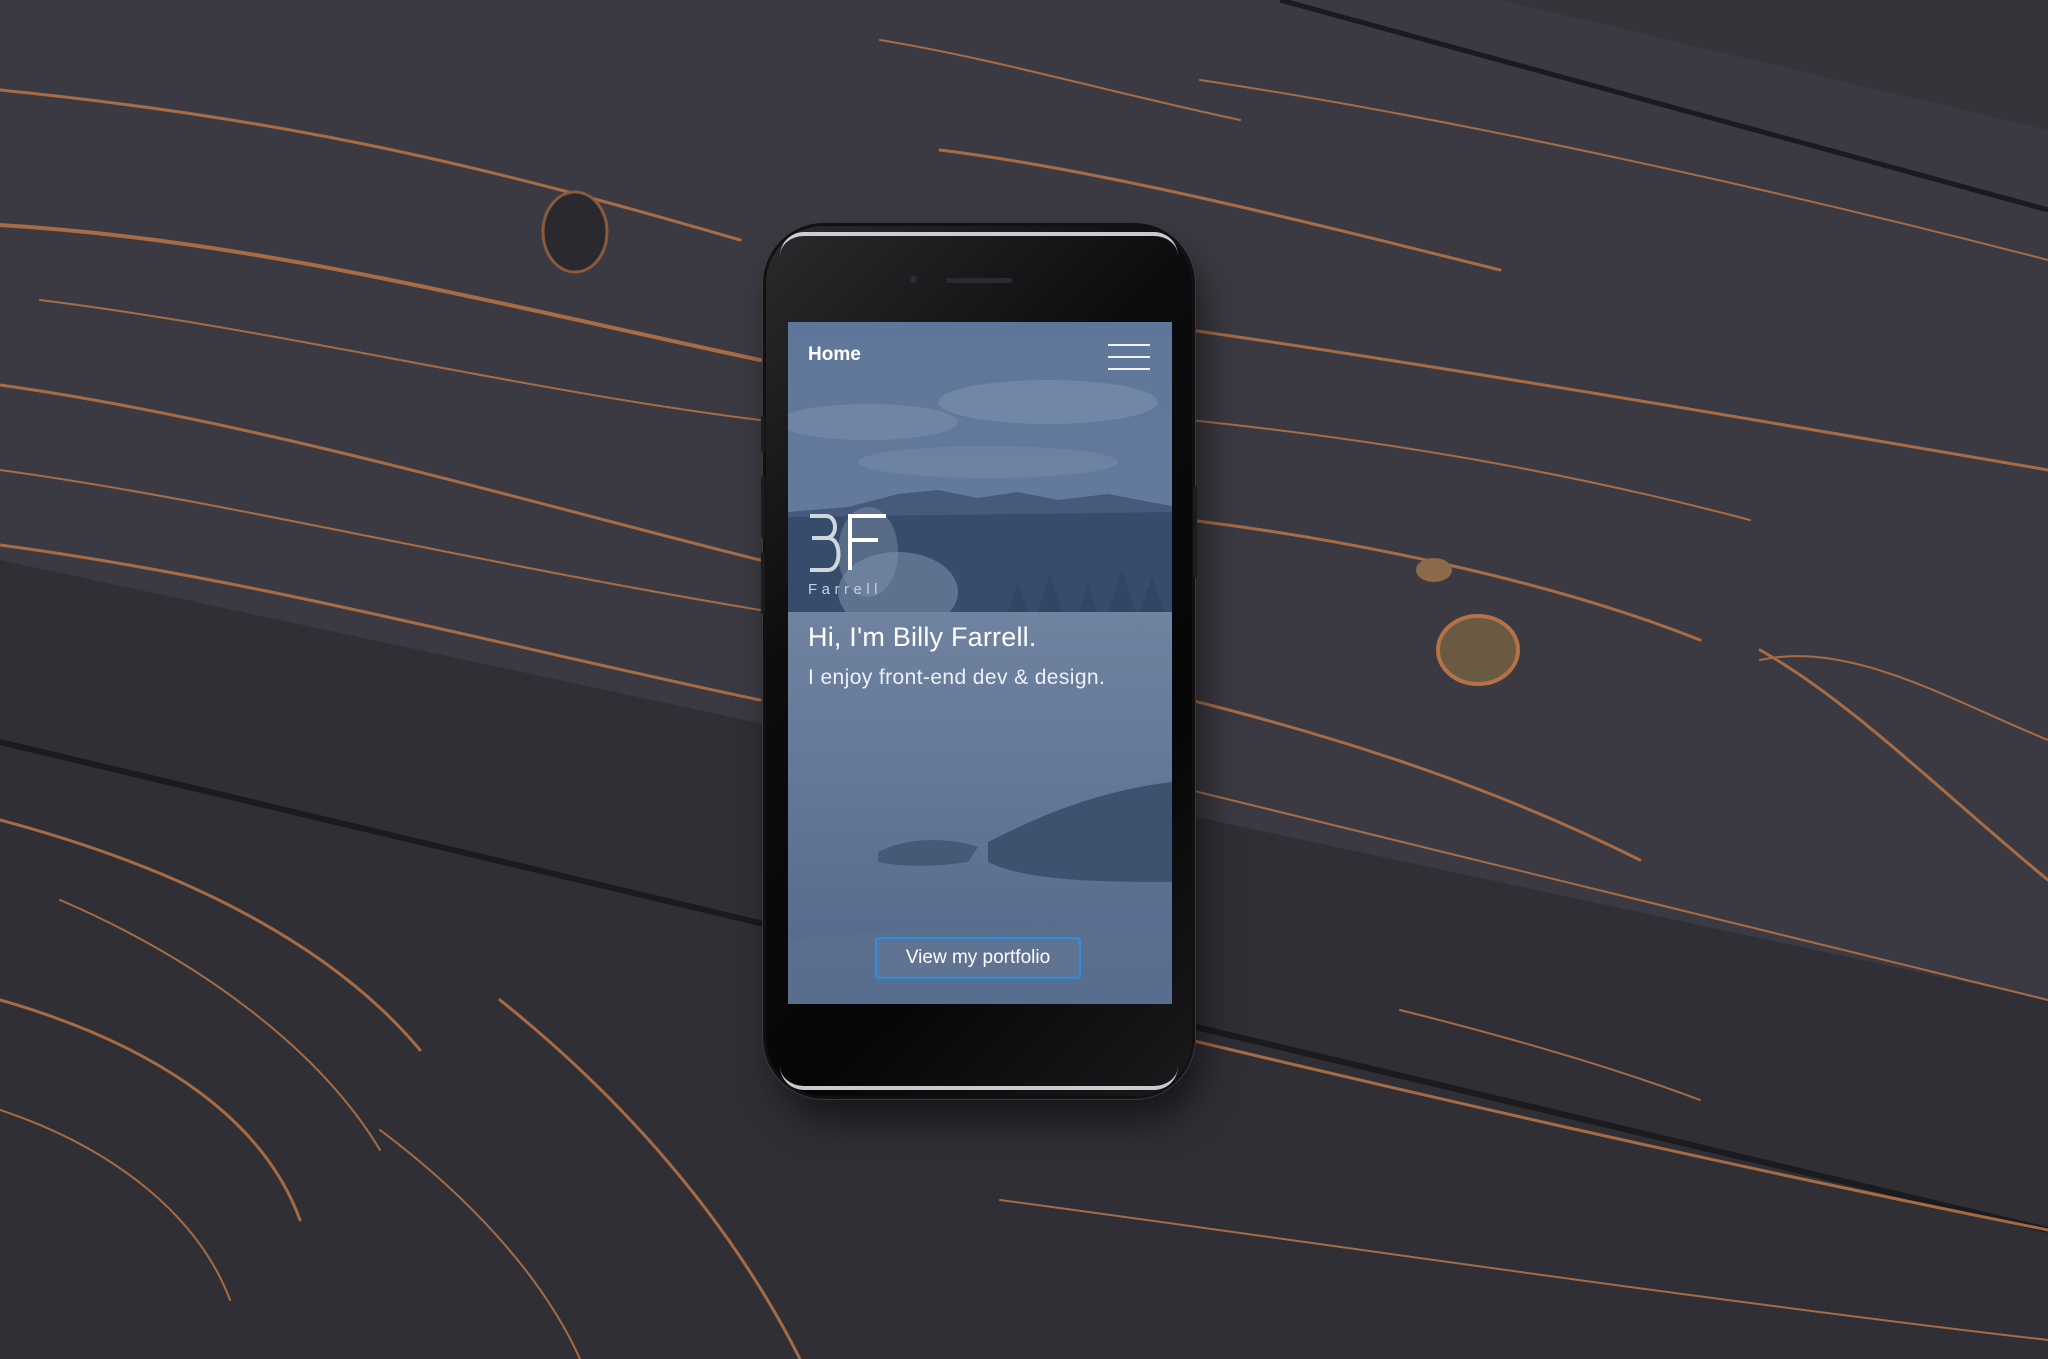 The width and height of the screenshot is (2048, 1359). I want to click on hamburger-menu-icon, so click(1129, 357).